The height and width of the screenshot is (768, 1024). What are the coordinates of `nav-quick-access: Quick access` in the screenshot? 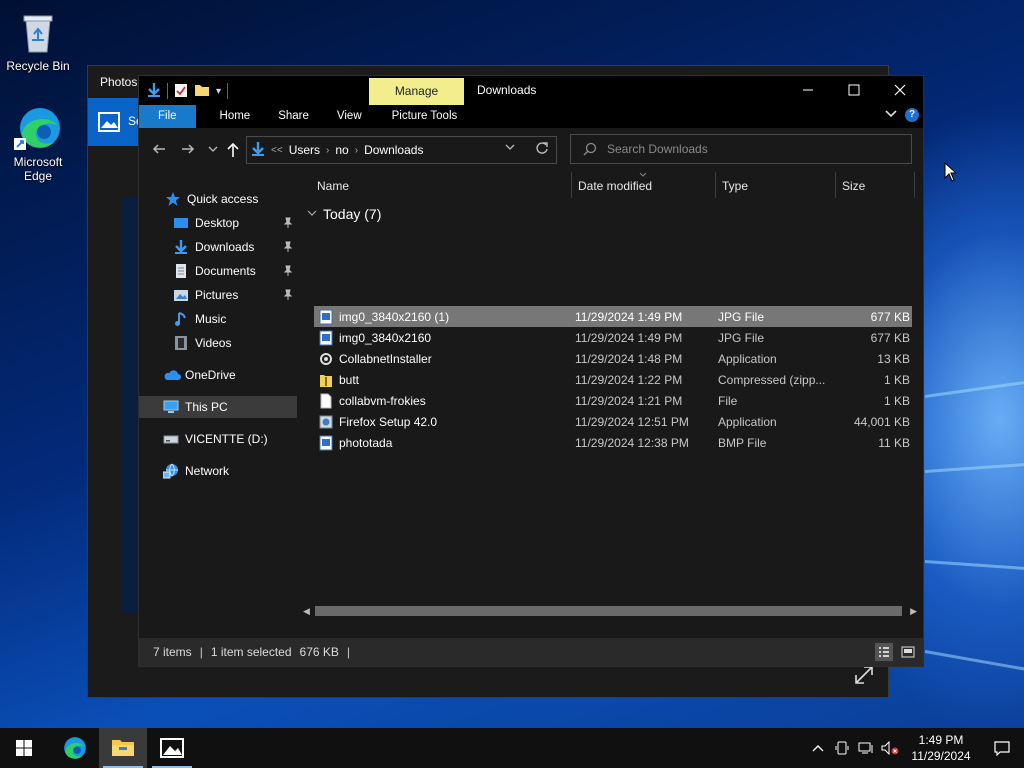 It's located at (218, 199).